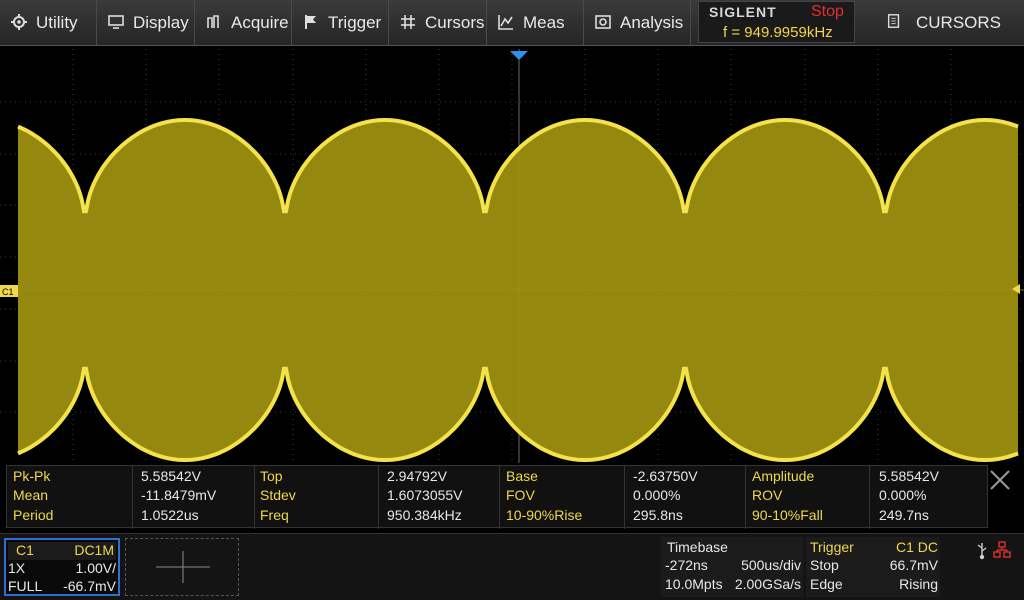 The image size is (1024, 600). What do you see at coordinates (743, 12) in the screenshot?
I see `brand-logo: SIGLENT` at bounding box center [743, 12].